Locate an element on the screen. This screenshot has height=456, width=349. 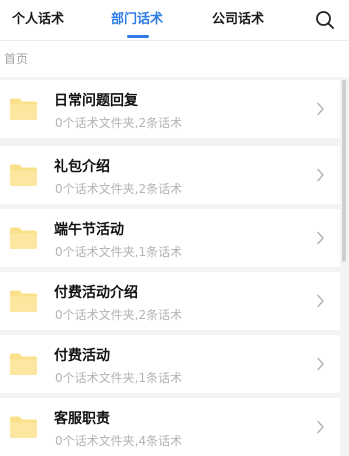
tab-personal-scripts: 个人话术 is located at coordinates (38, 20).